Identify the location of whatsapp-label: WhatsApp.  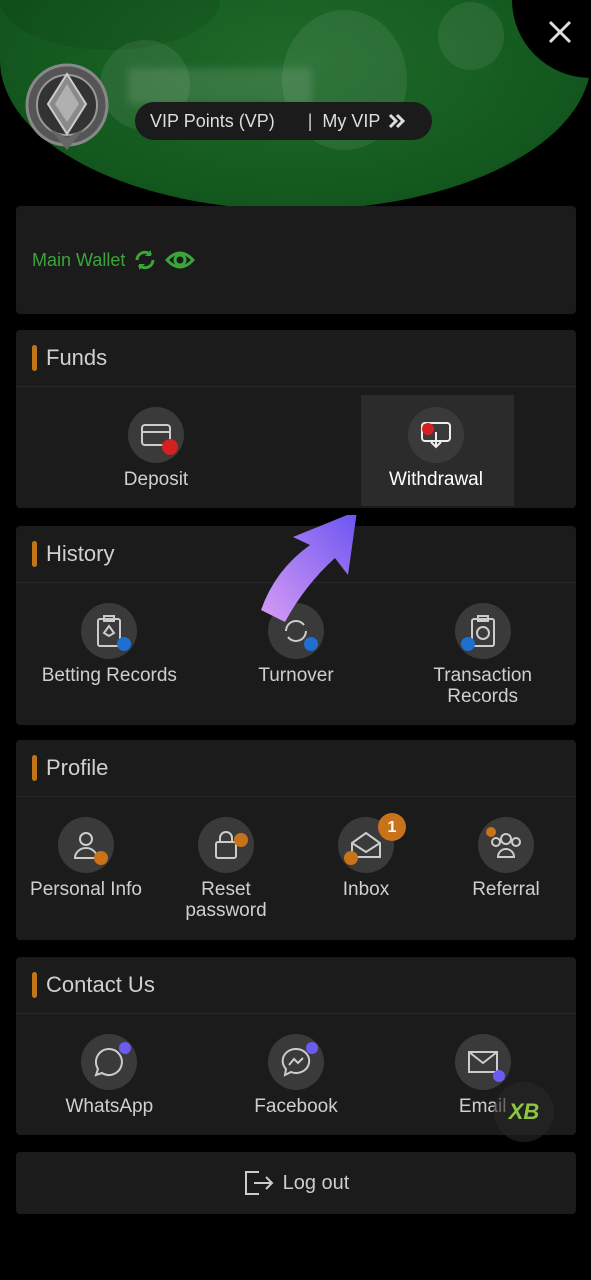
(109, 1106).